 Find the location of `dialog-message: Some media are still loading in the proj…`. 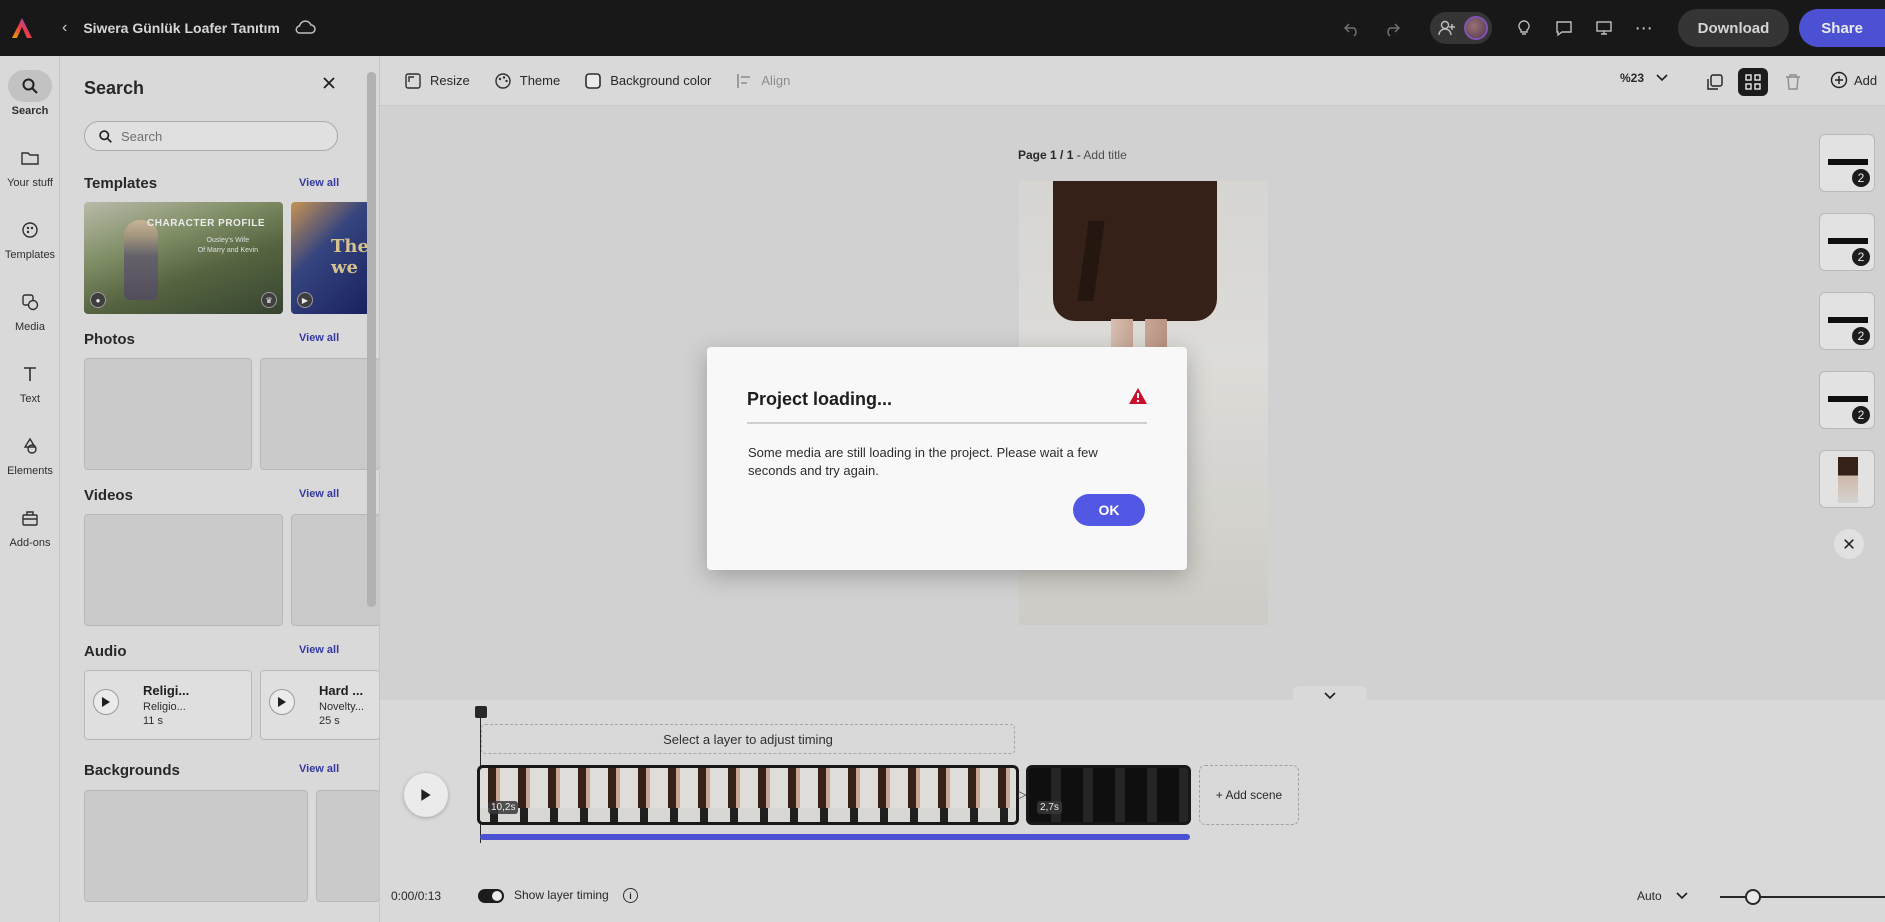

dialog-message: Some media are still loading in the proj… is located at coordinates (923, 461).